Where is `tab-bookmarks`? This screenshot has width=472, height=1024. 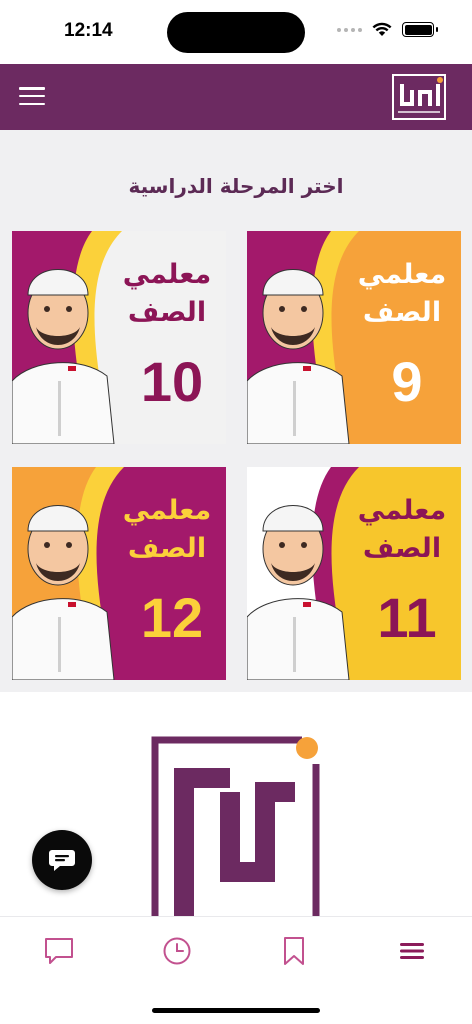
tab-bookmarks is located at coordinates (294, 951).